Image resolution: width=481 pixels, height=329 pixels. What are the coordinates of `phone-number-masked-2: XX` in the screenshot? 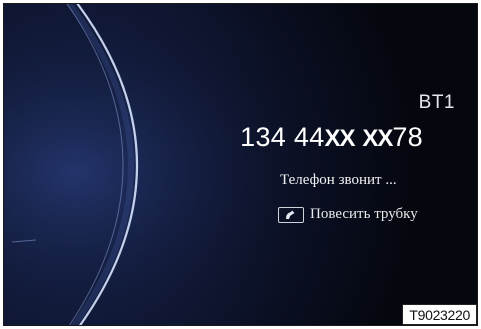 It's located at (377, 138).